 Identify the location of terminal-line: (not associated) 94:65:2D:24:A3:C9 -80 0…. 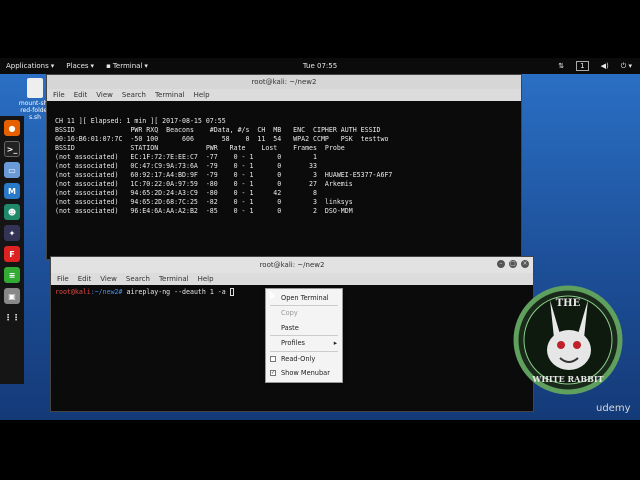
(184, 193).